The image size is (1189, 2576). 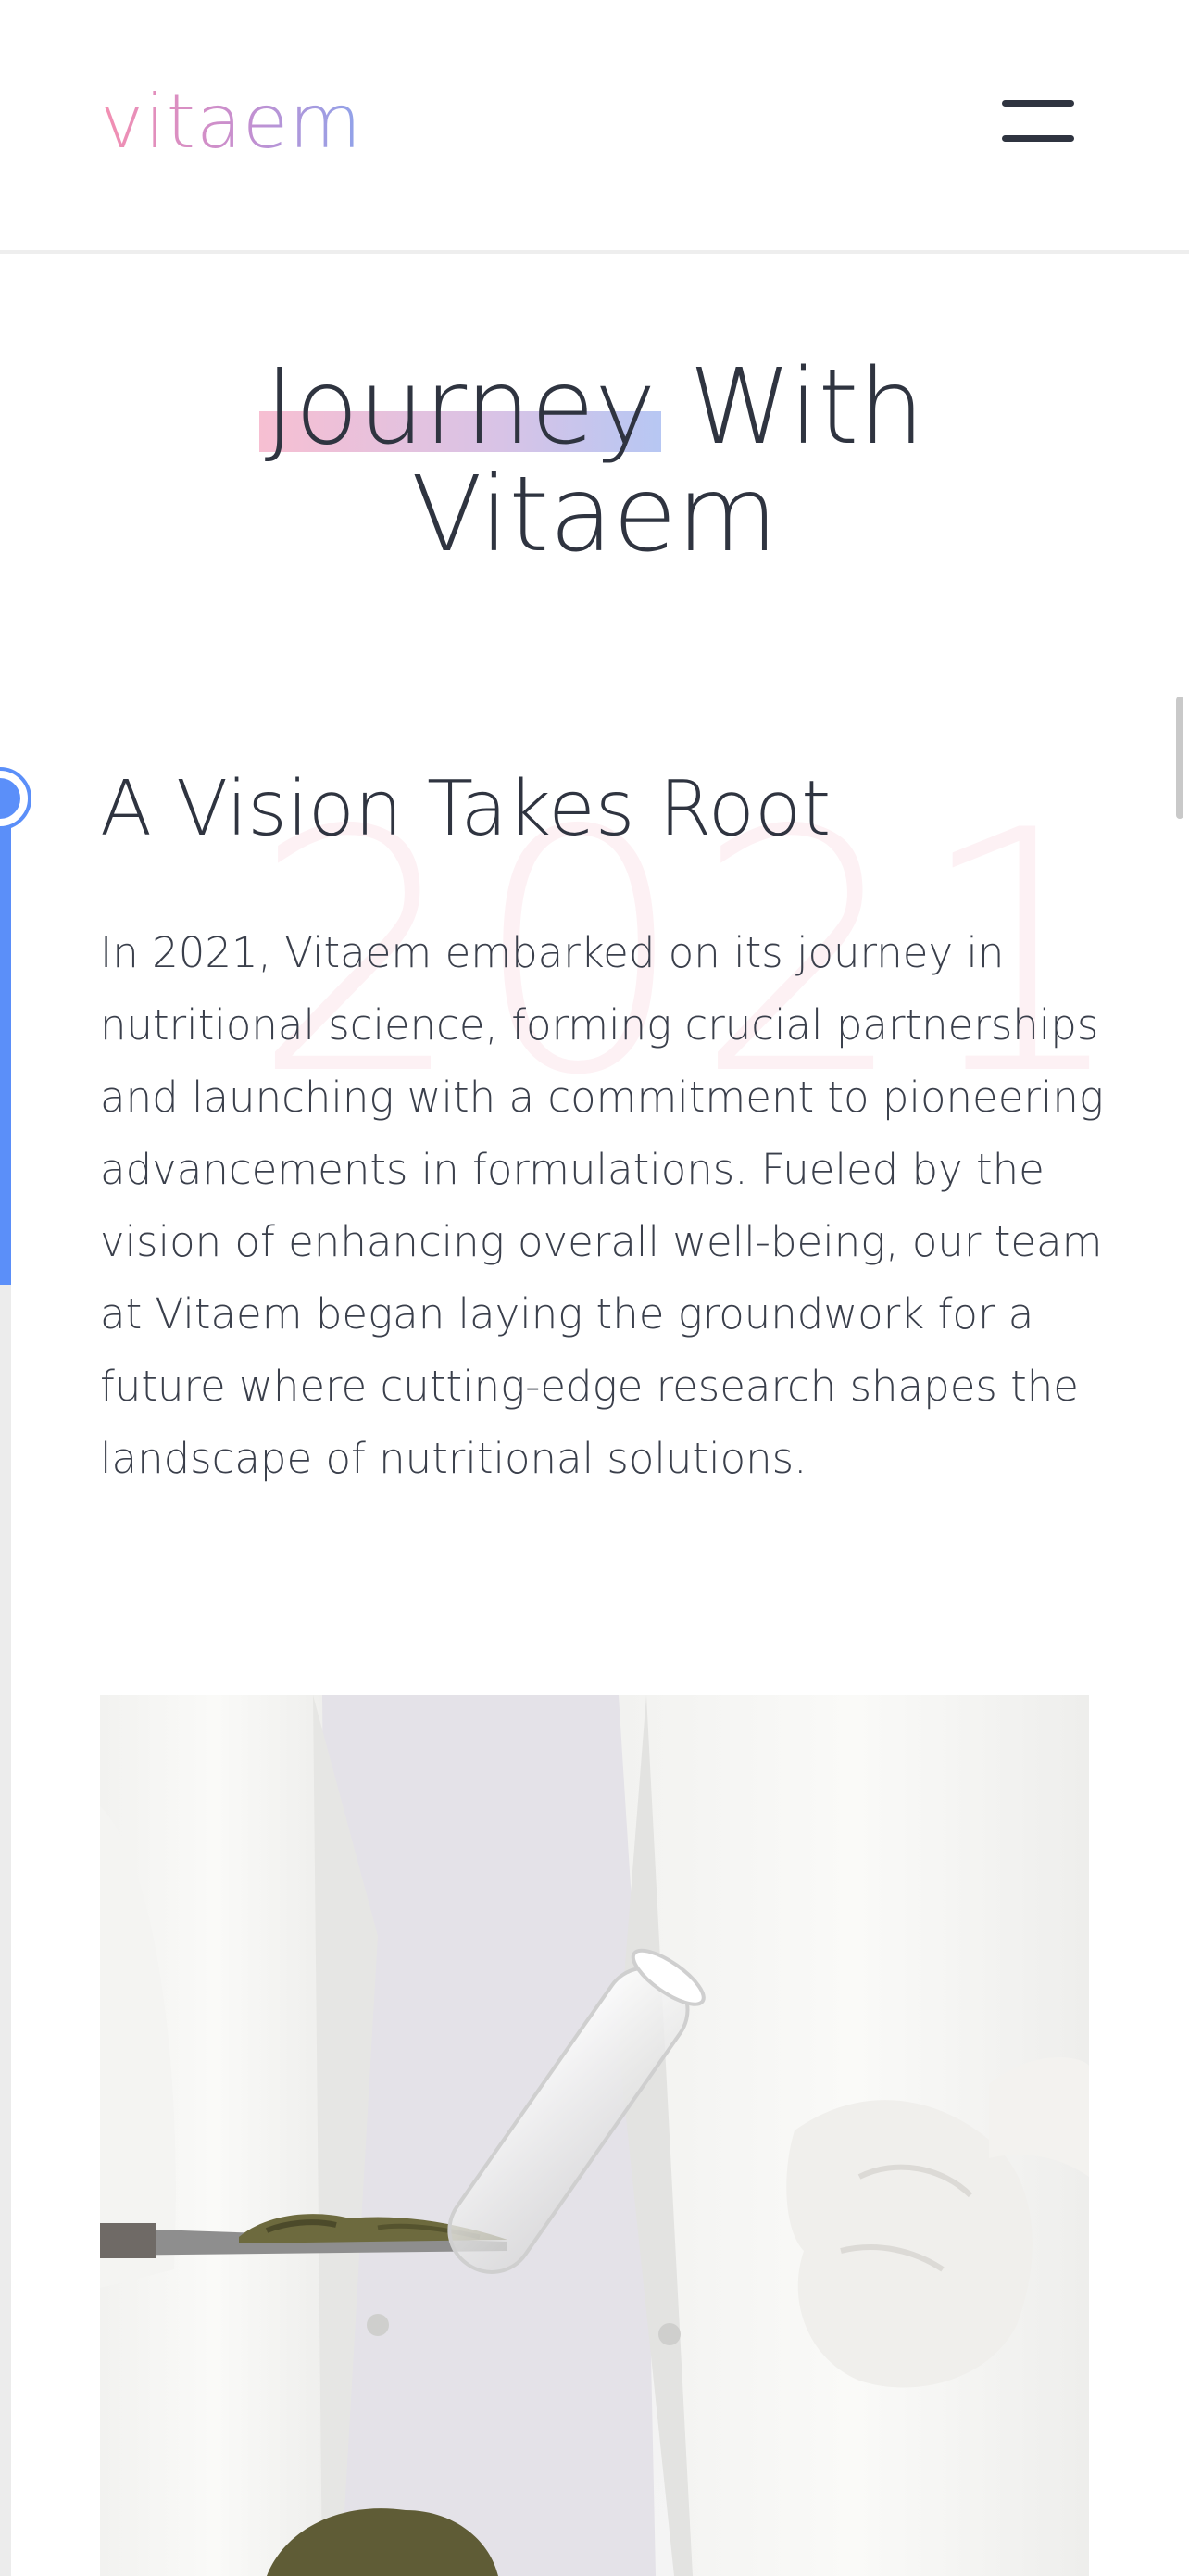 I want to click on hamburger-menu-icon, so click(x=1038, y=103).